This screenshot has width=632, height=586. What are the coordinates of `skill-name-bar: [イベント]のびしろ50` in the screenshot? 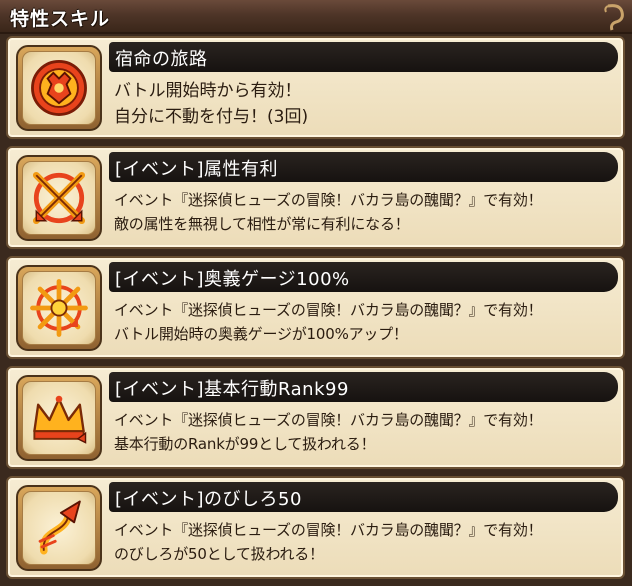 It's located at (363, 497).